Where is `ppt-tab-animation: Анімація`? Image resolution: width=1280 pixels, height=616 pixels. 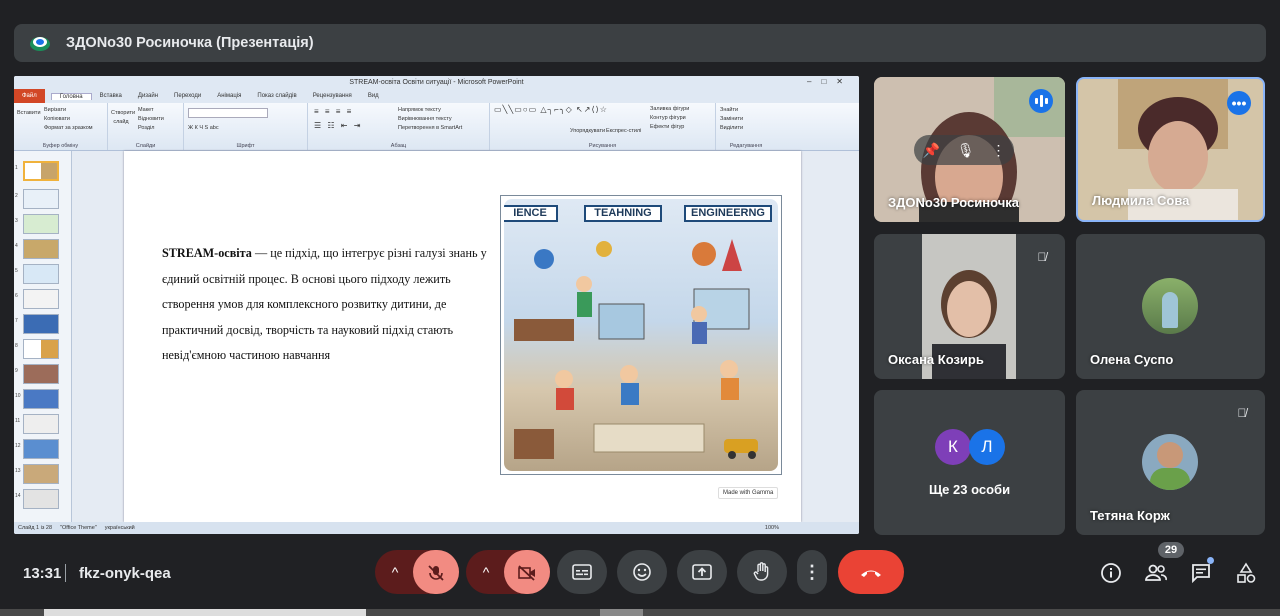 ppt-tab-animation: Анімація is located at coordinates (229, 96).